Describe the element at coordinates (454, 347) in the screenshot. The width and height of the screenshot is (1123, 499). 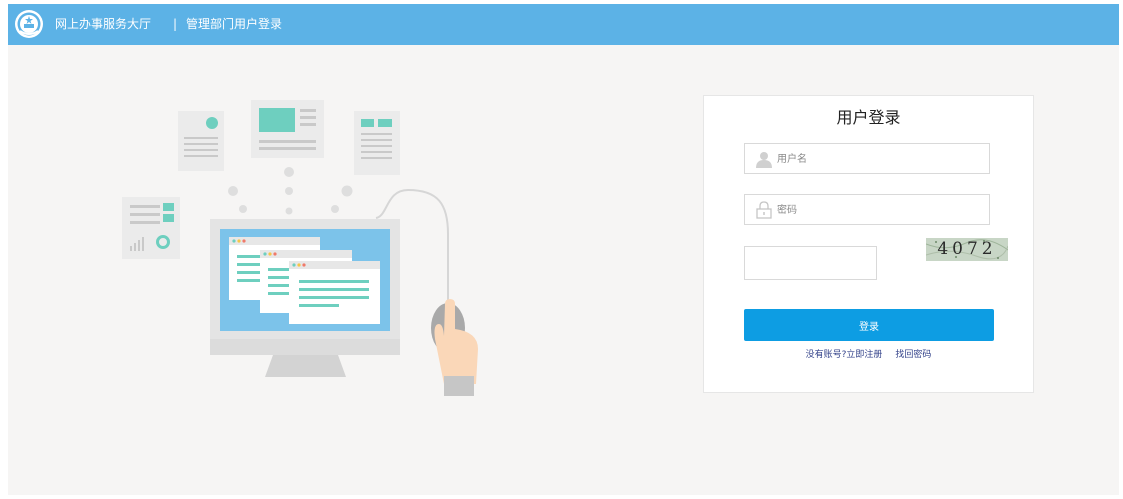
I see `mouse-hand-graphic` at that location.